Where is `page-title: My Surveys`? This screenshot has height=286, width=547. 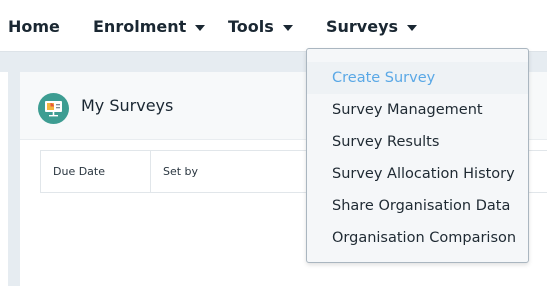 page-title: My Surveys is located at coordinates (127, 105).